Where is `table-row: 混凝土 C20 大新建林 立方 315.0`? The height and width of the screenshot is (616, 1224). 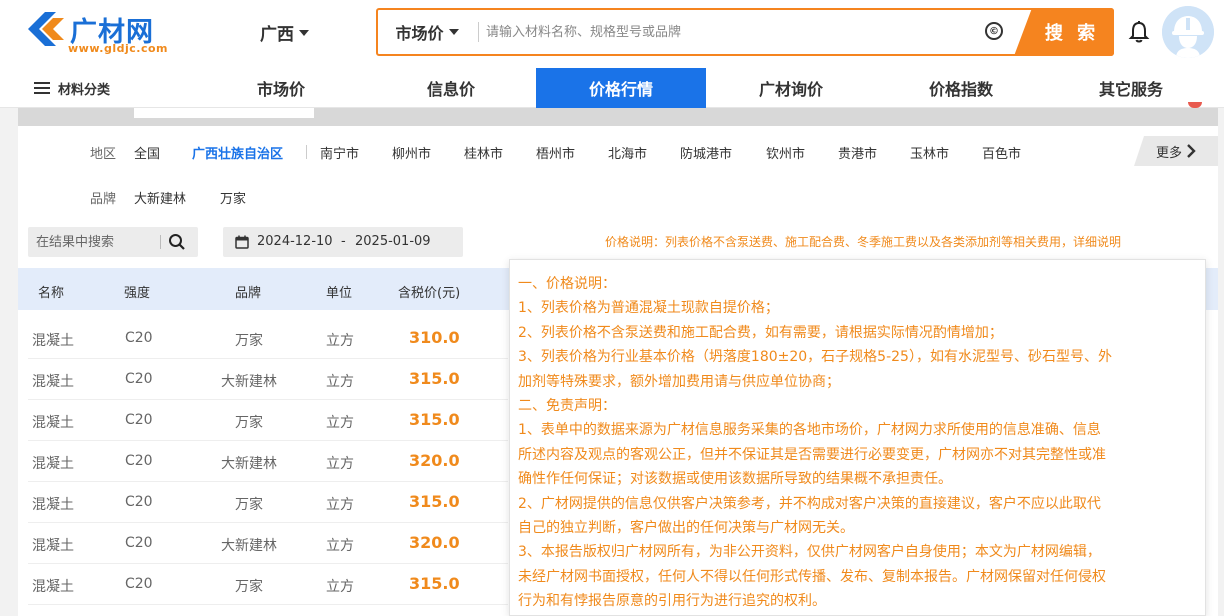 table-row: 混凝土 C20 大新建林 立方 315.0 is located at coordinates (268, 379).